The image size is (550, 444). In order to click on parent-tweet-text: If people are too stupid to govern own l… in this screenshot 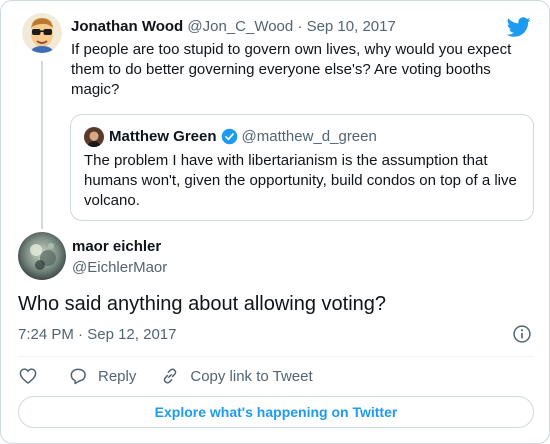, I will do `click(291, 69)`.